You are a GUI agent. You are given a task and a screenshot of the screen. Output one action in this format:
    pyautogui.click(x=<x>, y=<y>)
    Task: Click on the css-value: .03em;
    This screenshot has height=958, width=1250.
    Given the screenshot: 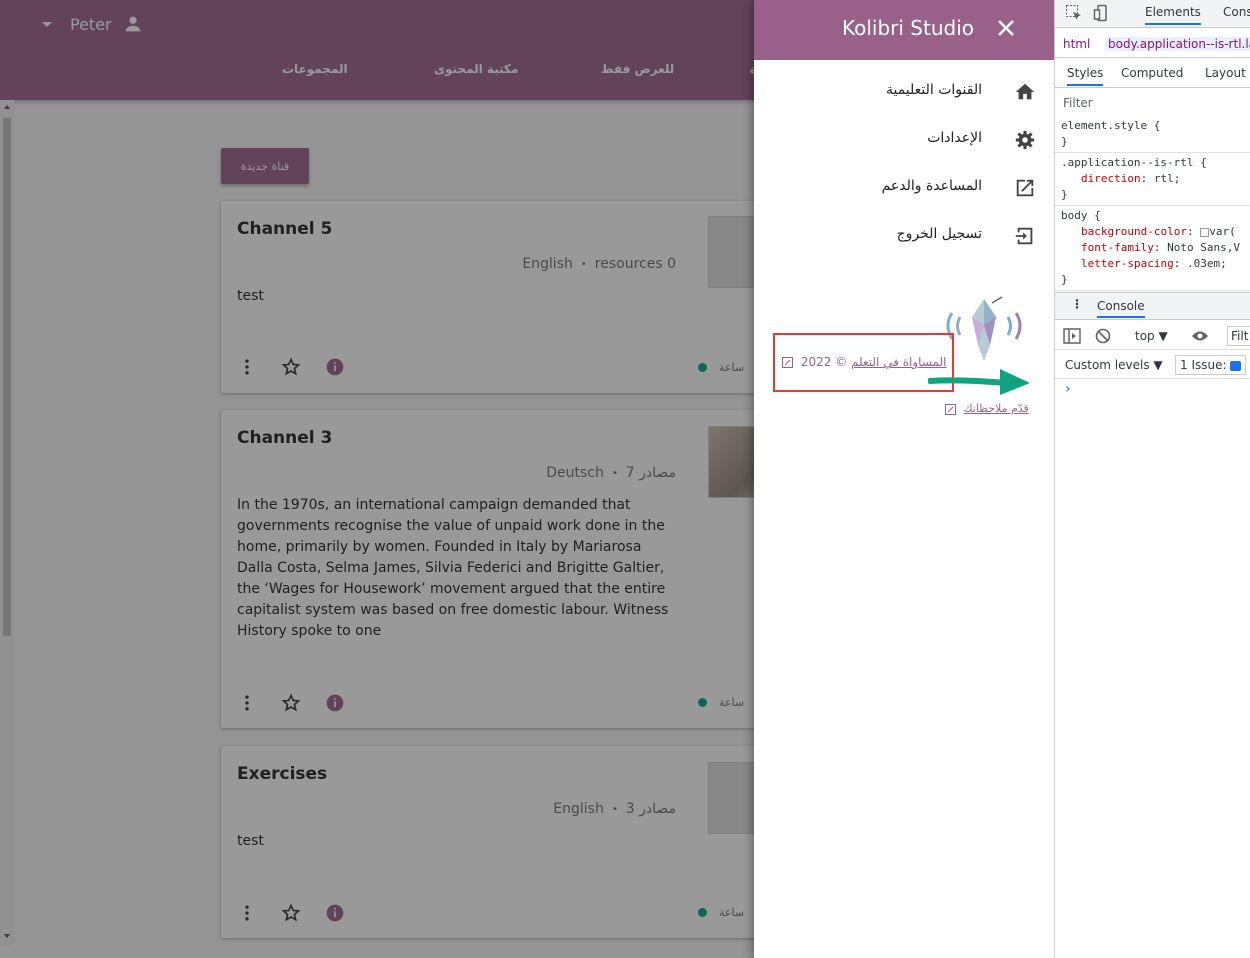 What is the action you would take?
    pyautogui.click(x=1206, y=263)
    